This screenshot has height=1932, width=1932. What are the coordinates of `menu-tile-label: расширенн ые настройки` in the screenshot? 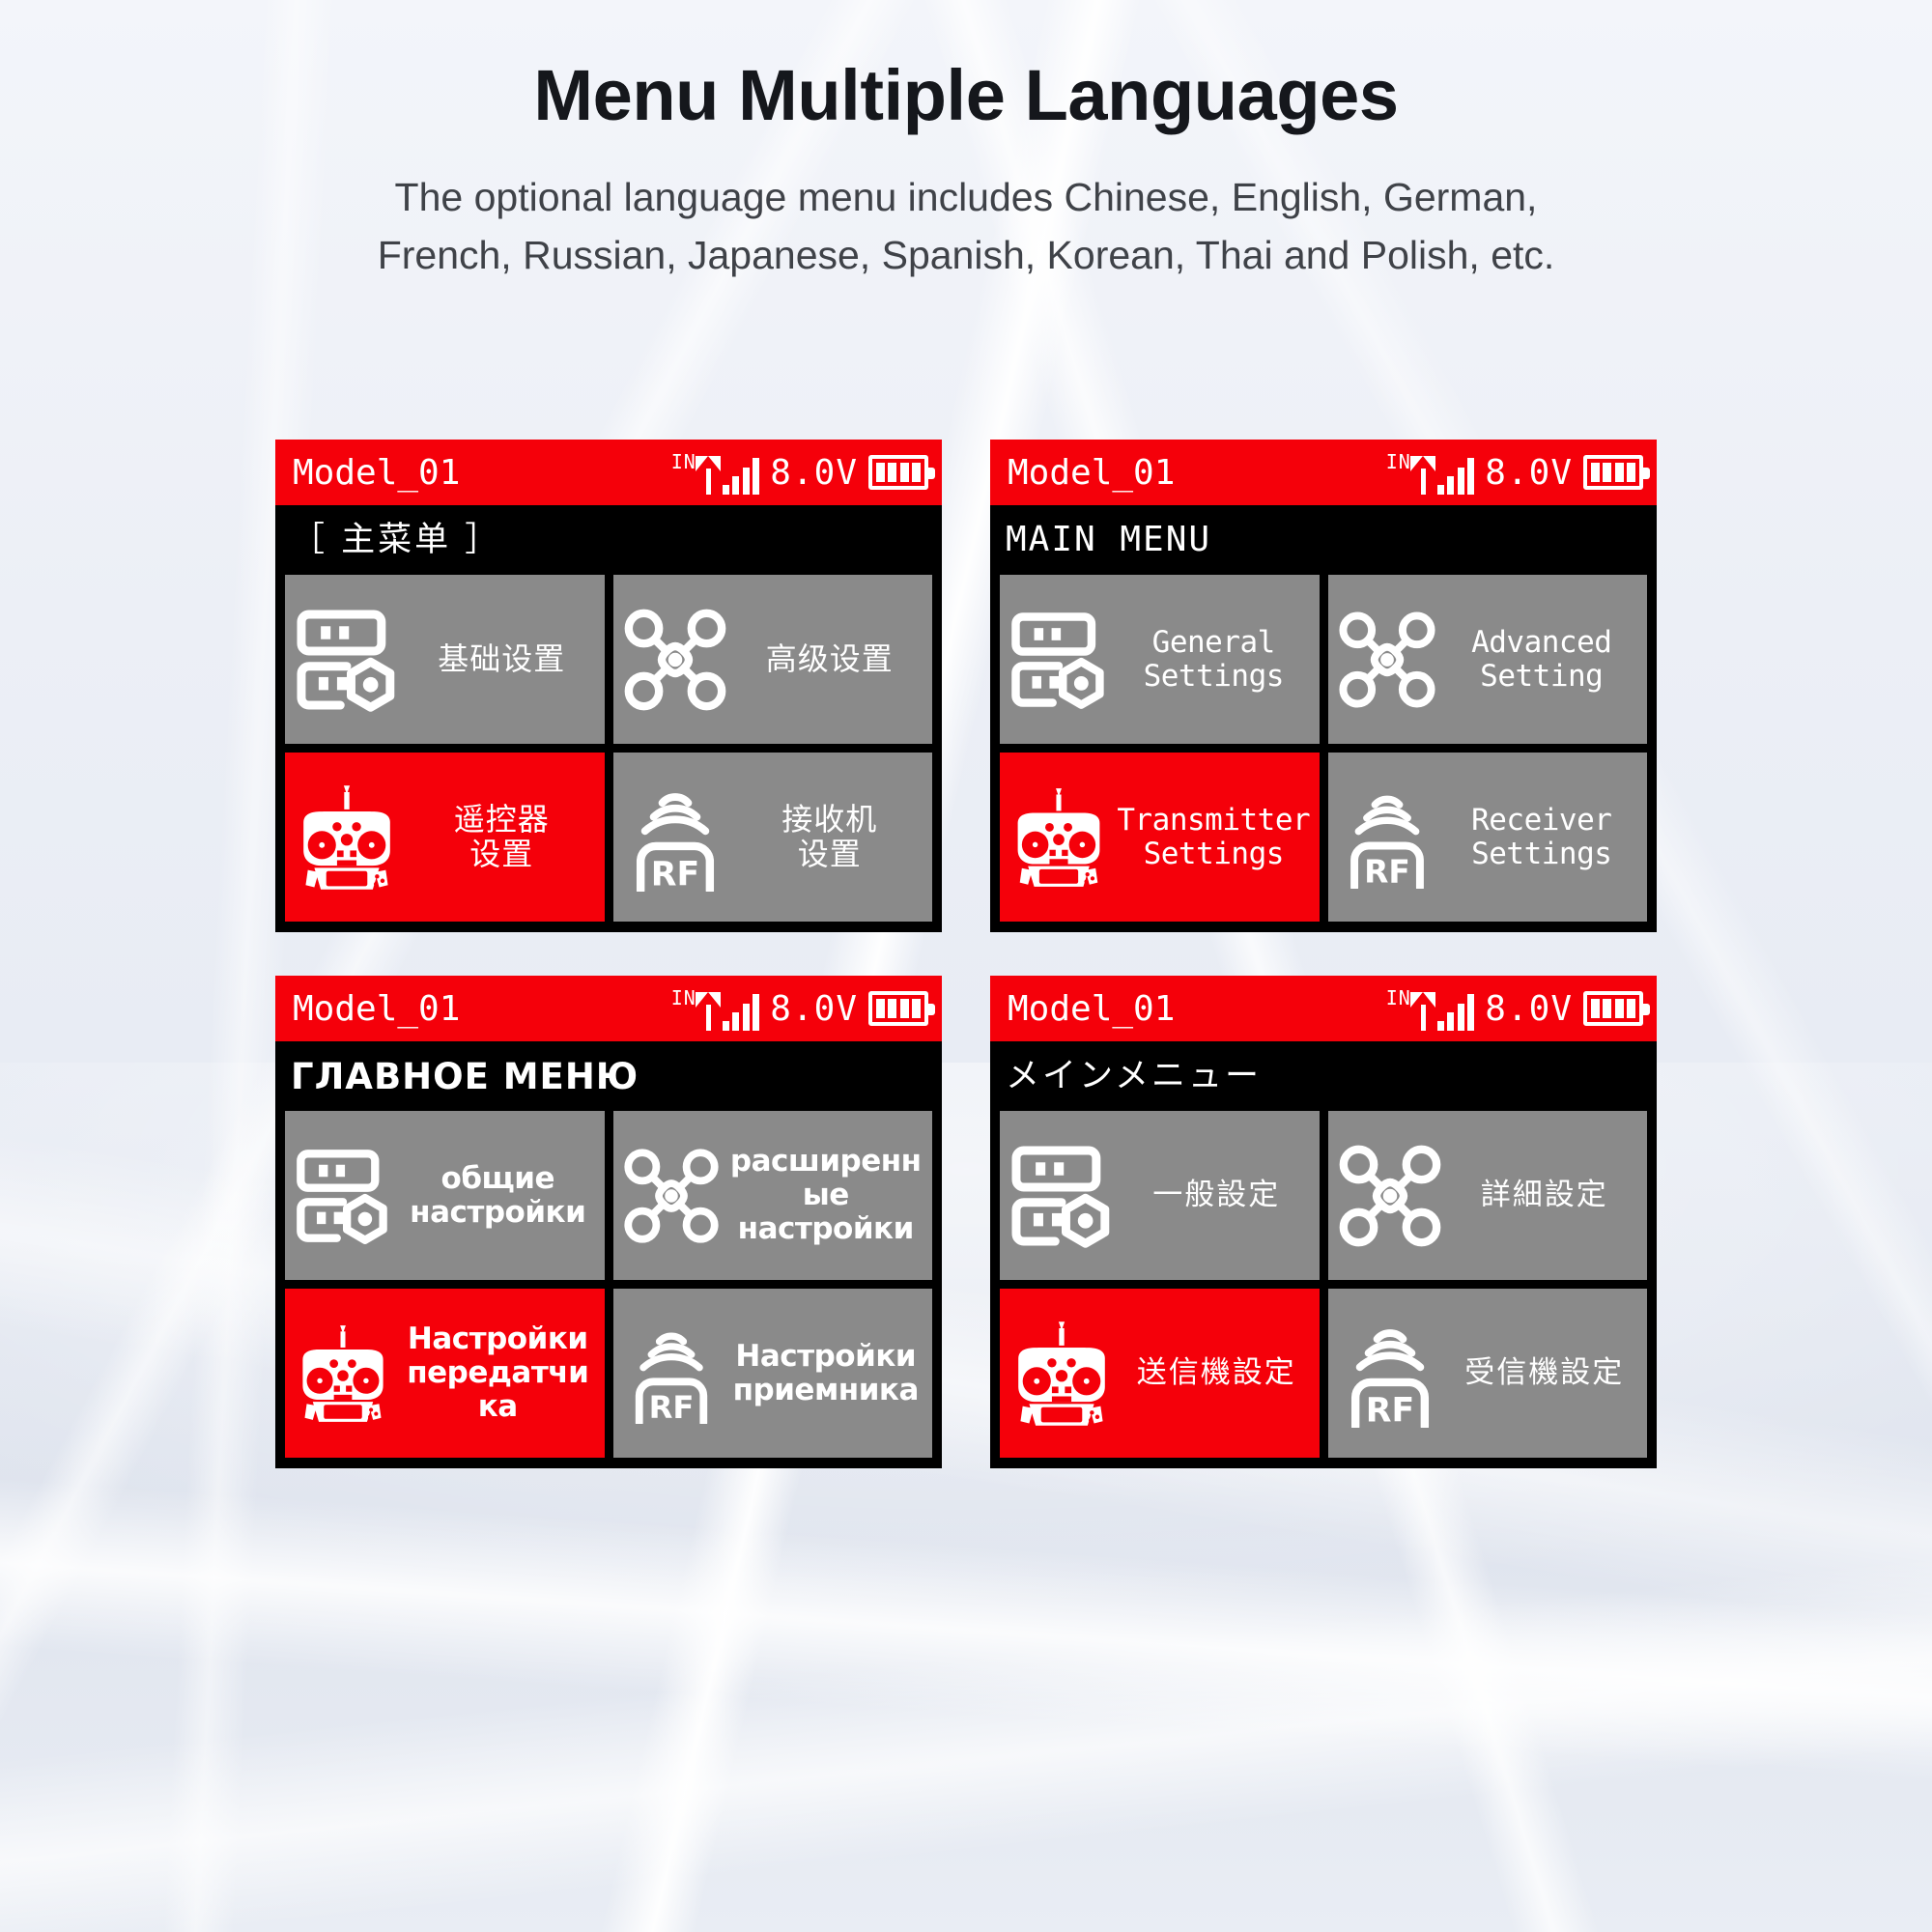 It's located at (826, 1195).